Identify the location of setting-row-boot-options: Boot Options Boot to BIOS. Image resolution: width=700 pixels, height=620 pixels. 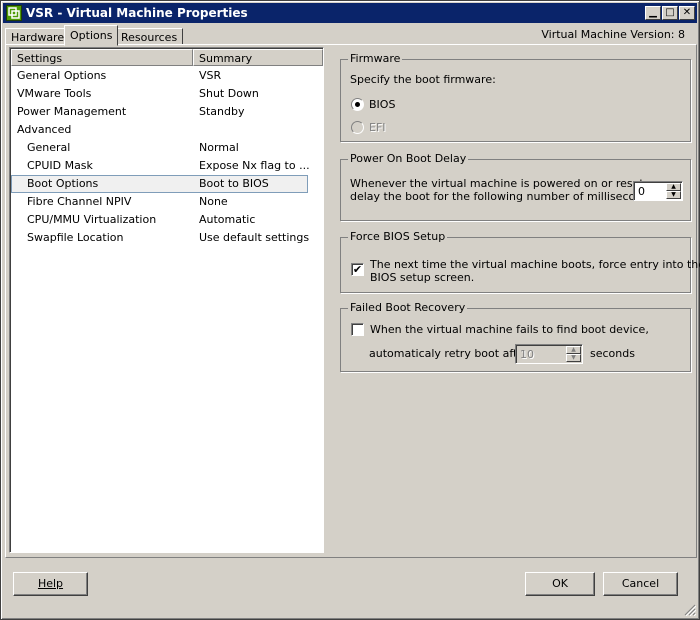
(159, 184).